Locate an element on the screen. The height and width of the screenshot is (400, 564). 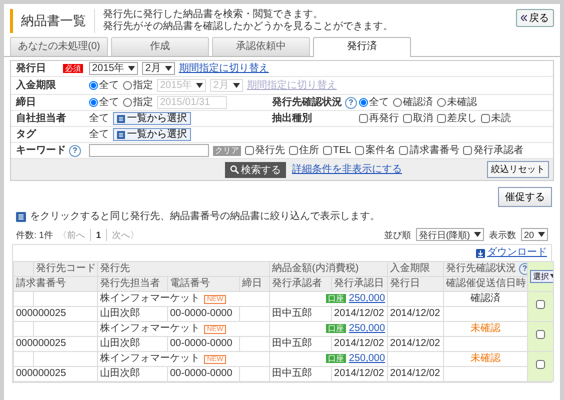
back-arrow-icon is located at coordinates (524, 18).